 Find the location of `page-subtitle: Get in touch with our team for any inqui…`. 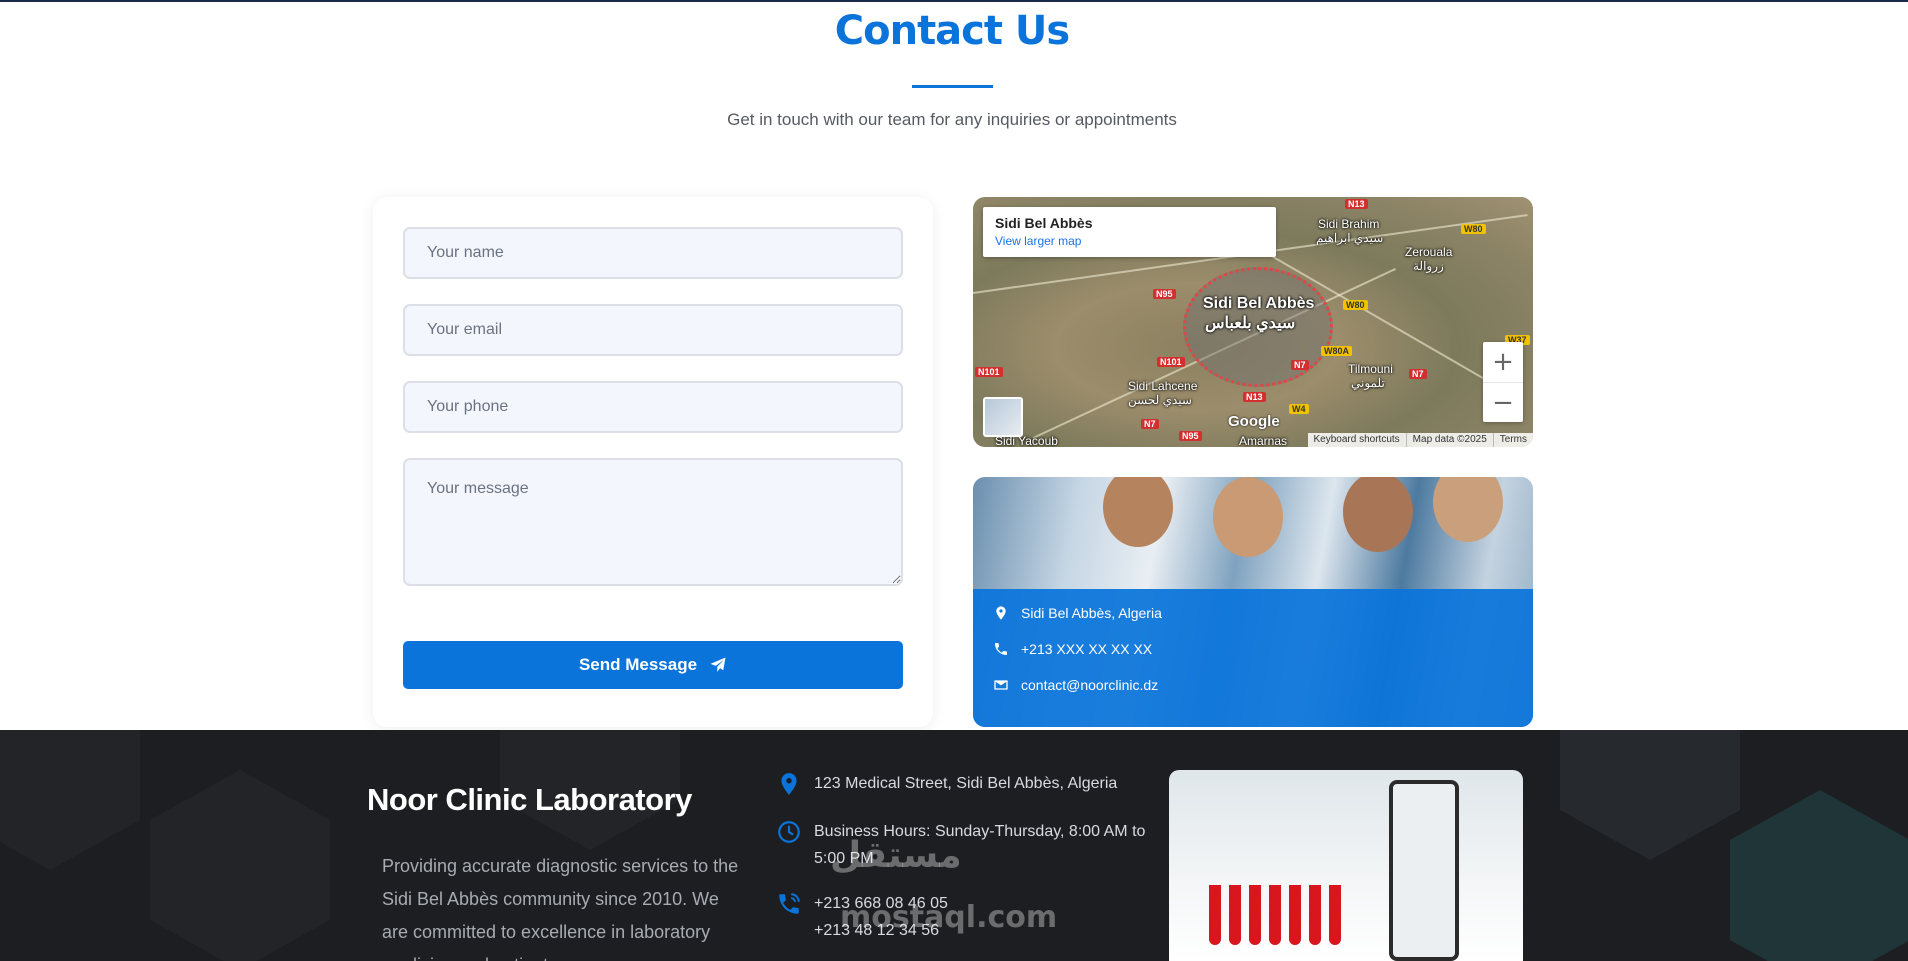

page-subtitle: Get in touch with our team for any inqui… is located at coordinates (952, 119).